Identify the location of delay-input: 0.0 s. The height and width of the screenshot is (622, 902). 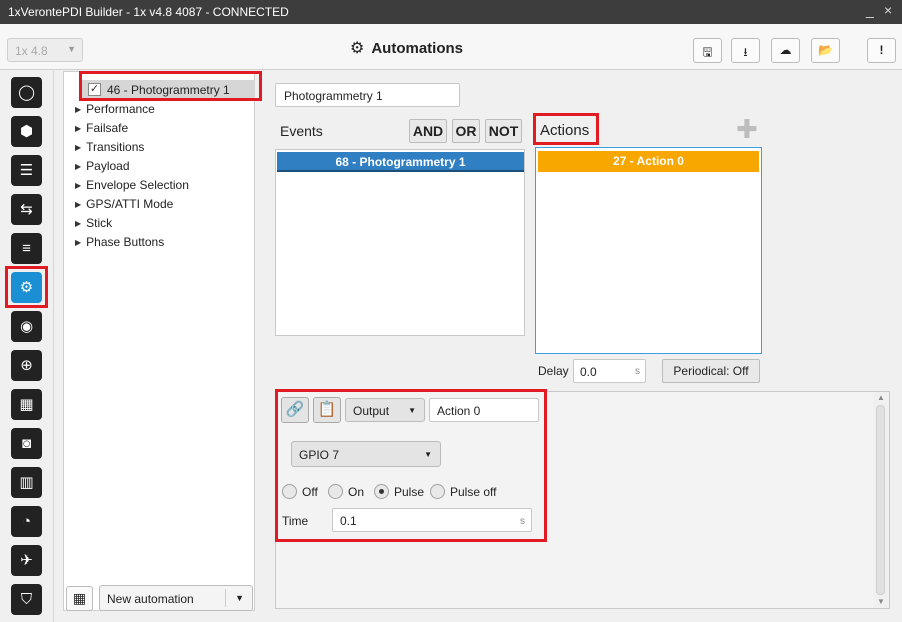
(609, 371).